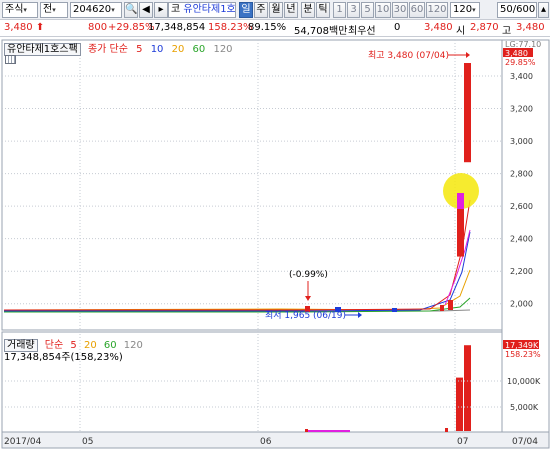 This screenshot has width=550, height=449. Describe the element at coordinates (530, 27) in the screenshot. I see `high-price: 3,480` at that location.